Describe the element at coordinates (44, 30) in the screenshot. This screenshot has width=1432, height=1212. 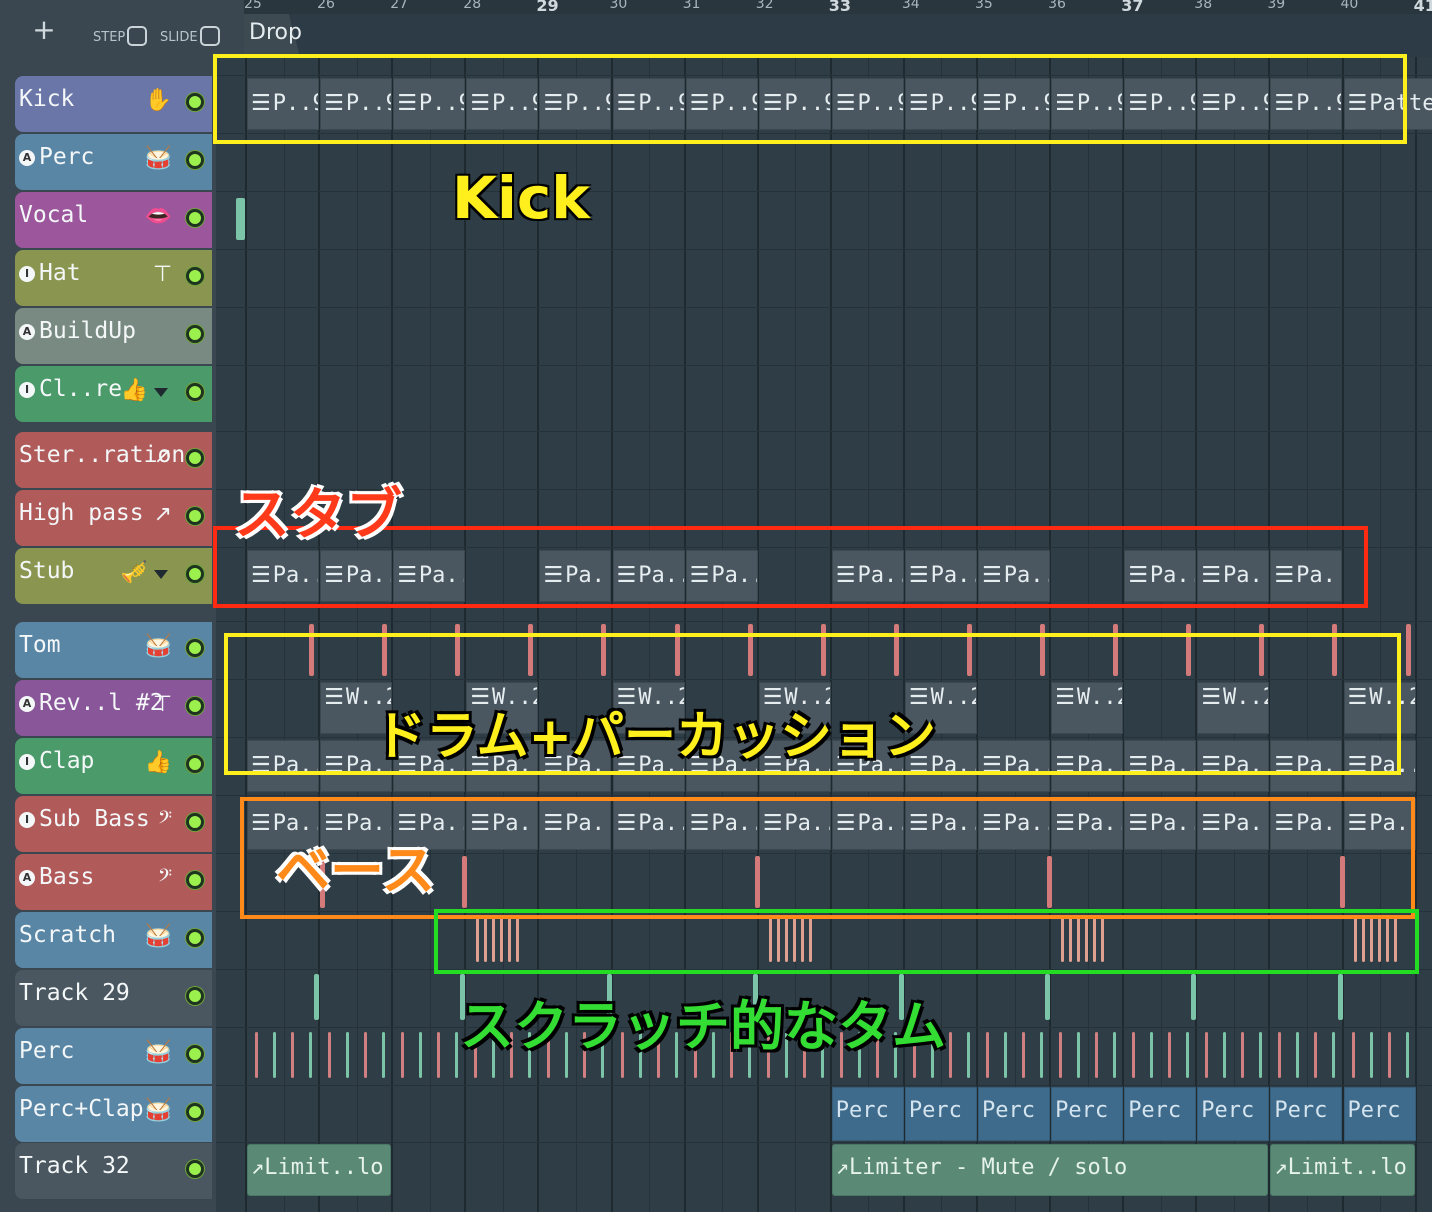
I see `add-track-button: +` at that location.